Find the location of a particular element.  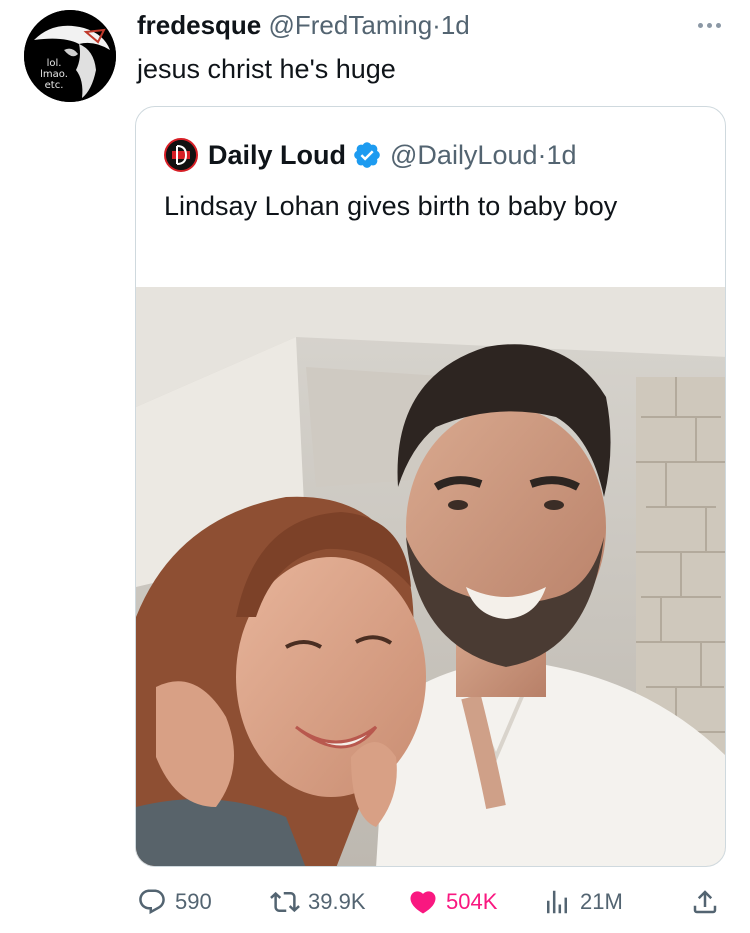

reply-count: 590 is located at coordinates (193, 901).